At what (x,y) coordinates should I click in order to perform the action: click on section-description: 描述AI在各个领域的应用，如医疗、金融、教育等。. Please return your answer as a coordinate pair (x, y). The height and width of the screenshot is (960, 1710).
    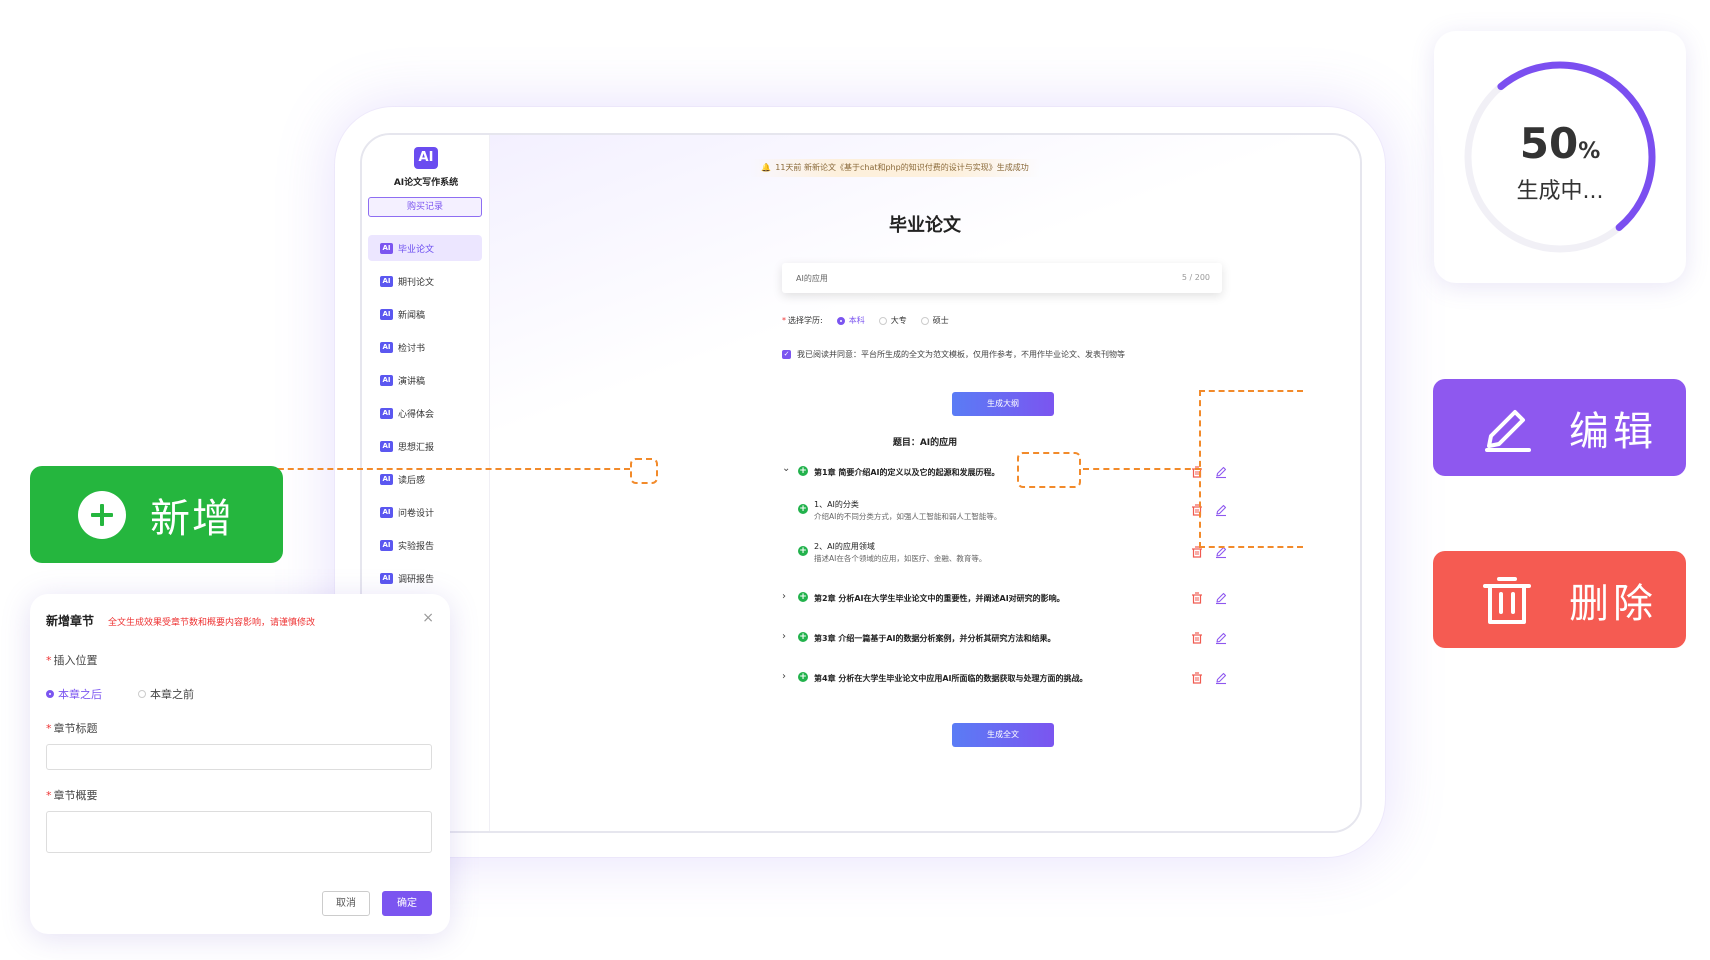
    Looking at the image, I should click on (900, 558).